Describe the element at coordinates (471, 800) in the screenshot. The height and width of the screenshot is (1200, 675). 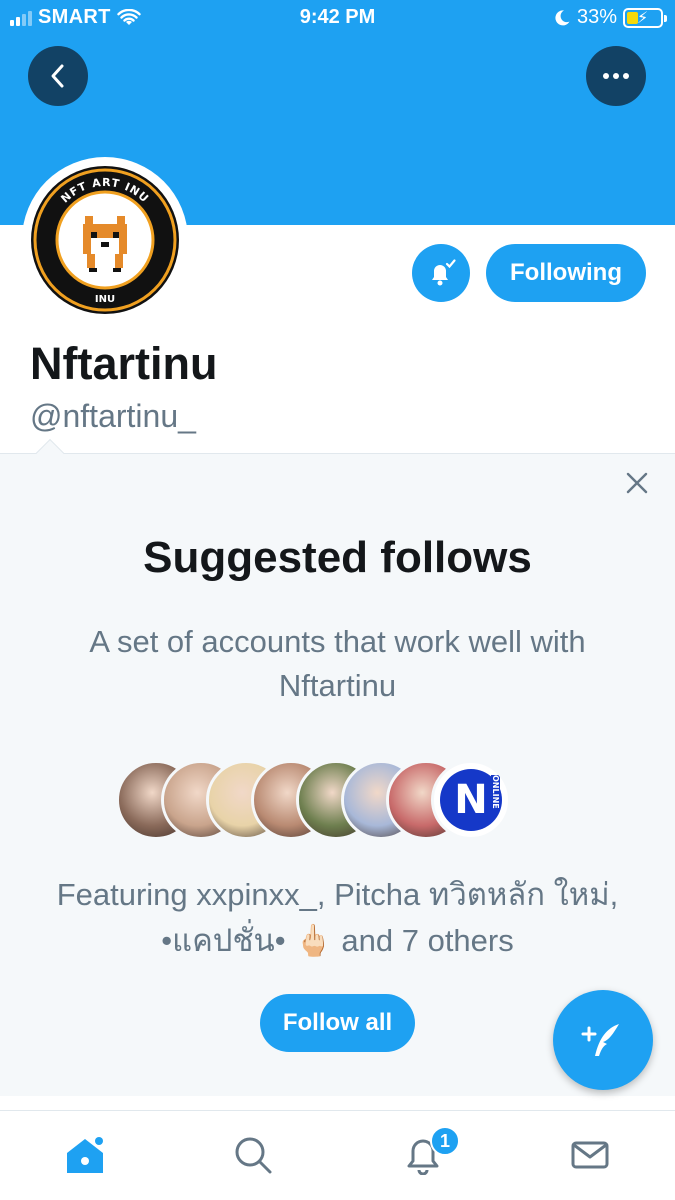
I see `suggested-account-avatar: N ONLINE` at that location.